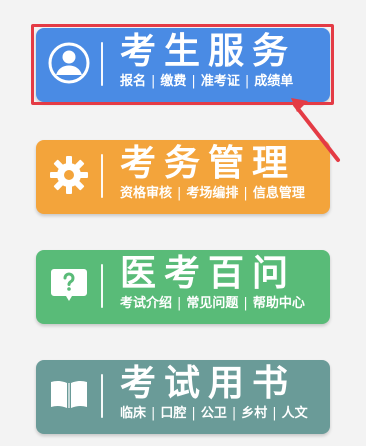 The height and width of the screenshot is (446, 366). Describe the element at coordinates (133, 413) in the screenshot. I see `subtitle-item-clinical: 临床` at that location.